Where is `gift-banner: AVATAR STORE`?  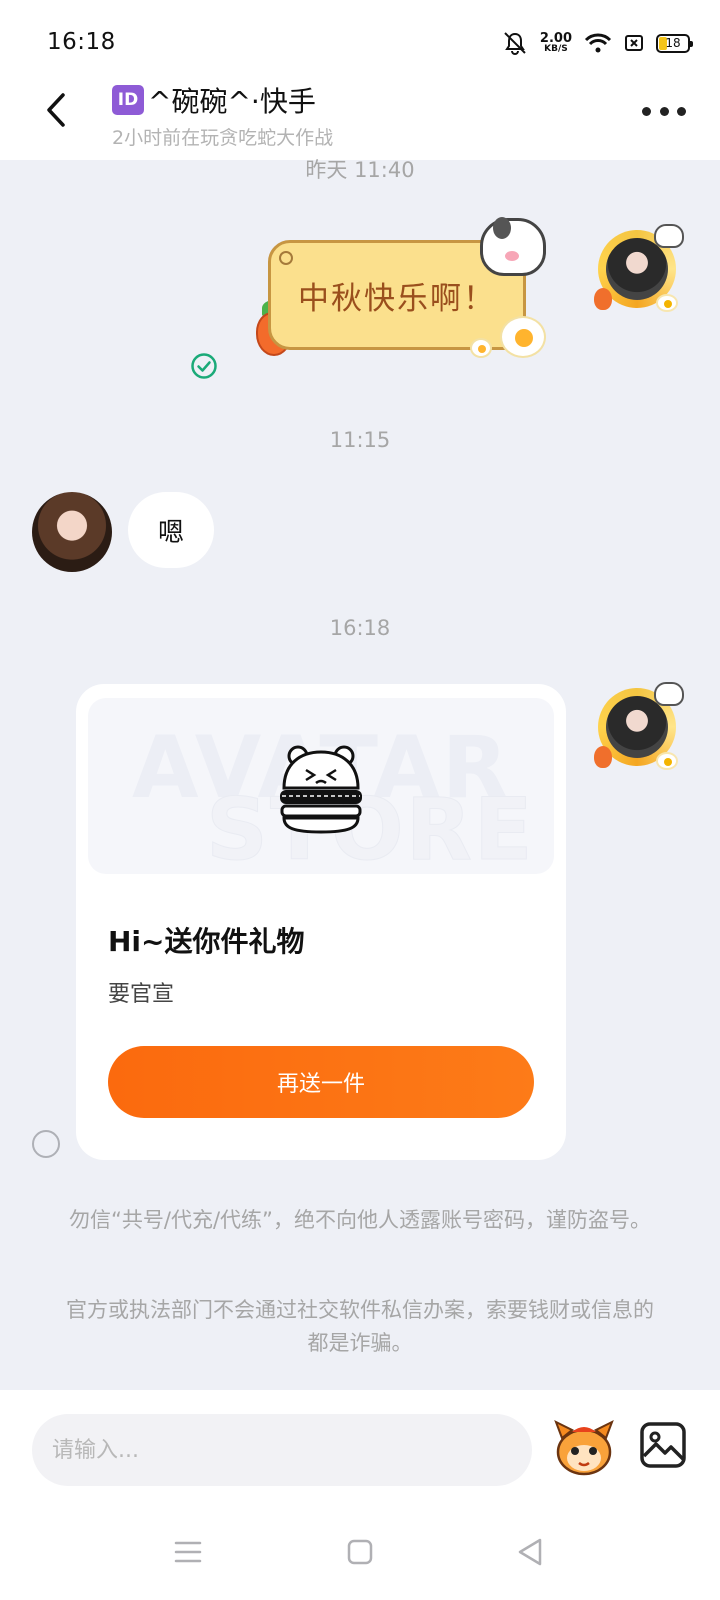 gift-banner: AVATAR STORE is located at coordinates (321, 786).